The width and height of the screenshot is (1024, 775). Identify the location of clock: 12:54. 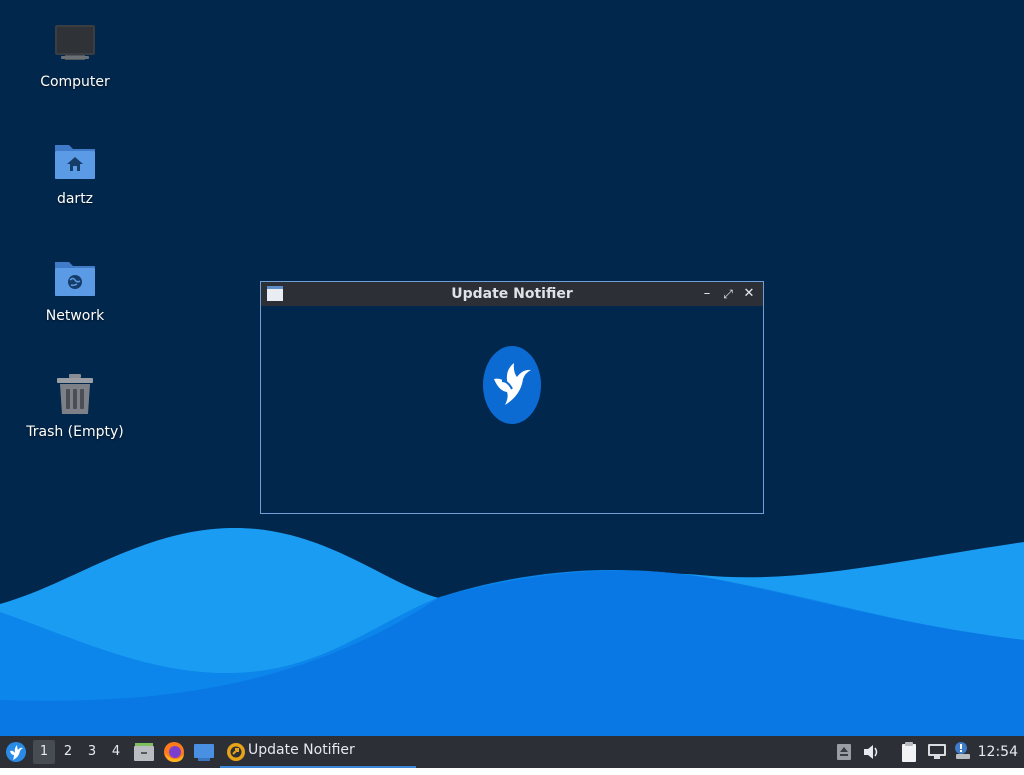
(998, 752).